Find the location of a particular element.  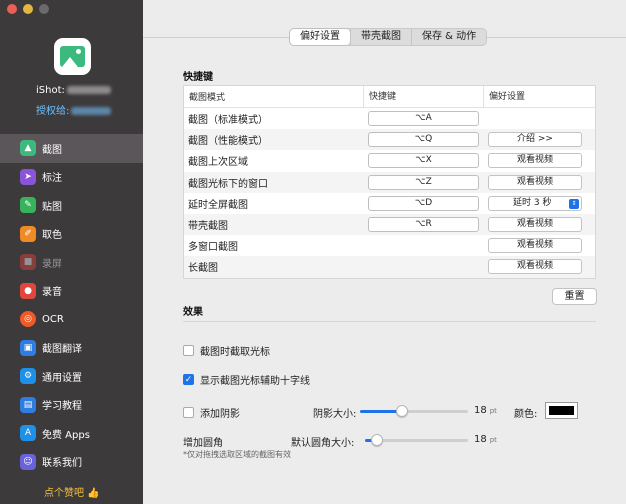

sidebar-item-contact: ☺ 联系我们 is located at coordinates (71, 462).